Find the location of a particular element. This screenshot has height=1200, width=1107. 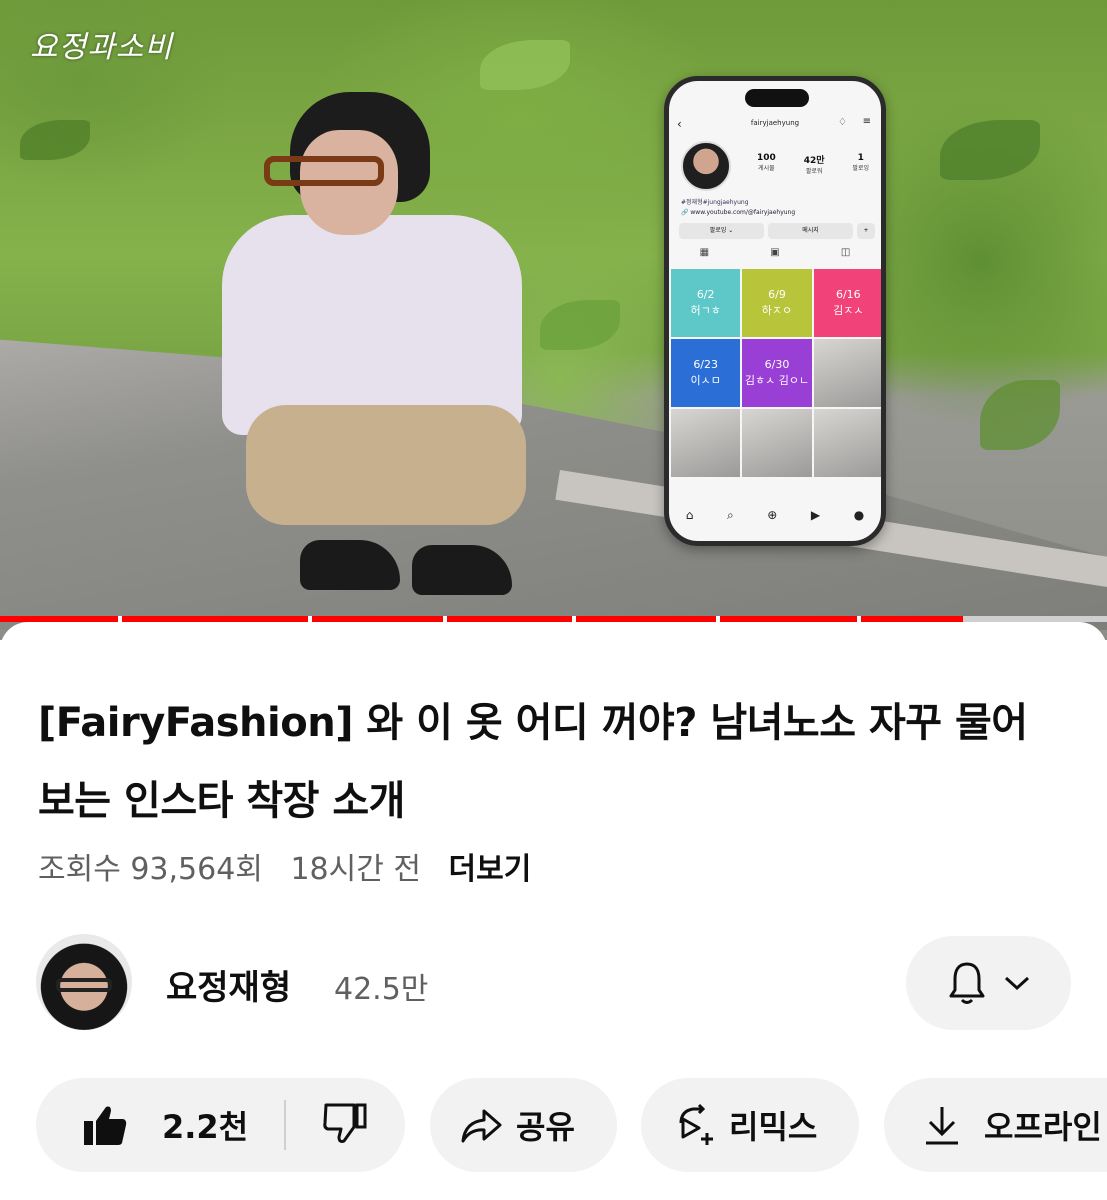

channel-avatar is located at coordinates (84, 982).